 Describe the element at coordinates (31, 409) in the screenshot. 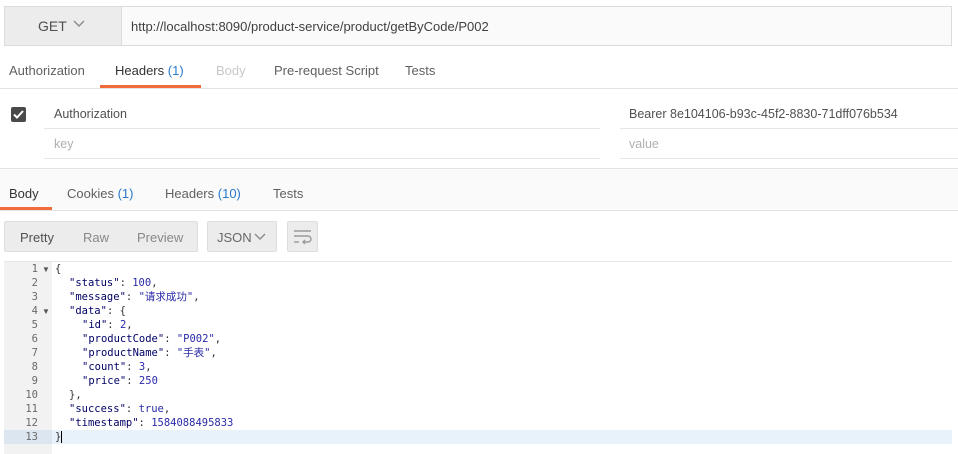

I see `line-number: 11` at that location.